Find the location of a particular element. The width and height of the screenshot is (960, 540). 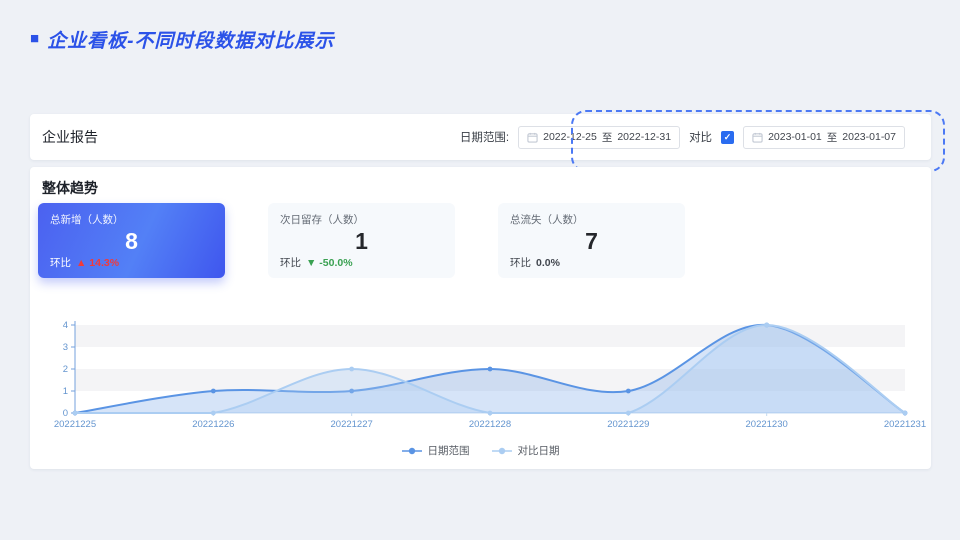

stat-label: 次日留存（人数） is located at coordinates (322, 220).